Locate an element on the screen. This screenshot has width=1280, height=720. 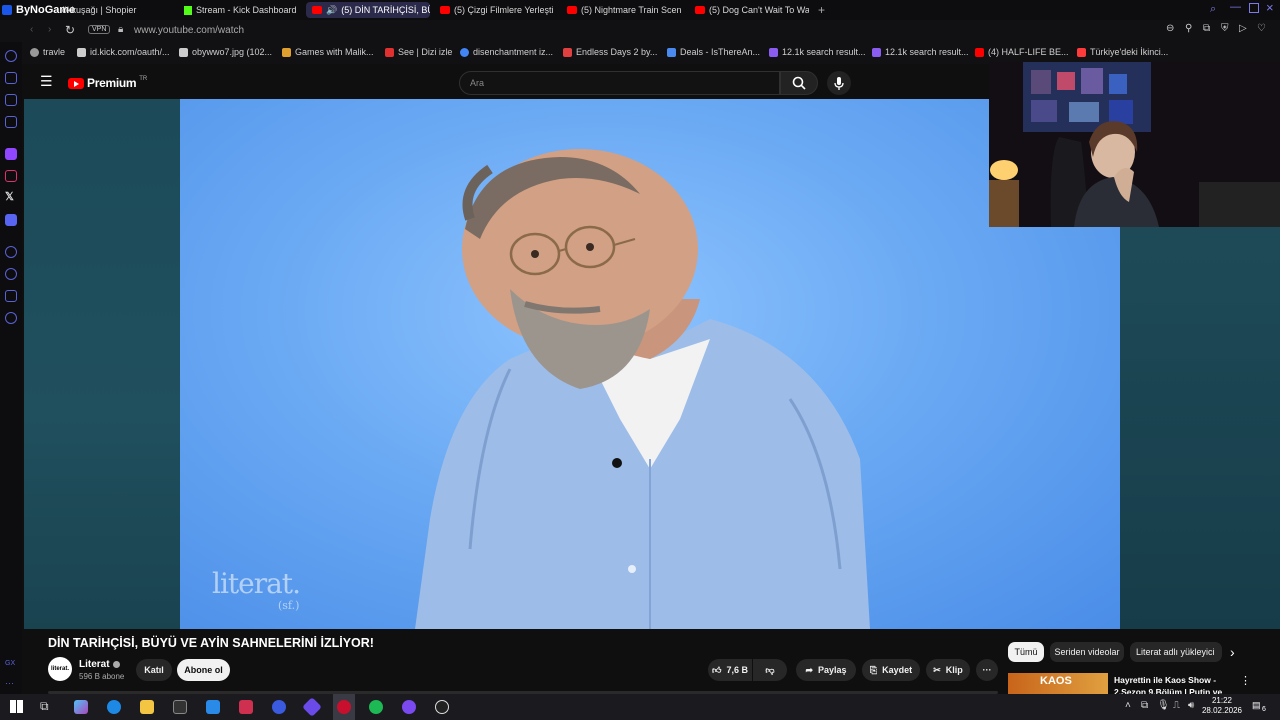
more-vertical-icon: ⋮ is located at coordinates (1245, 680).